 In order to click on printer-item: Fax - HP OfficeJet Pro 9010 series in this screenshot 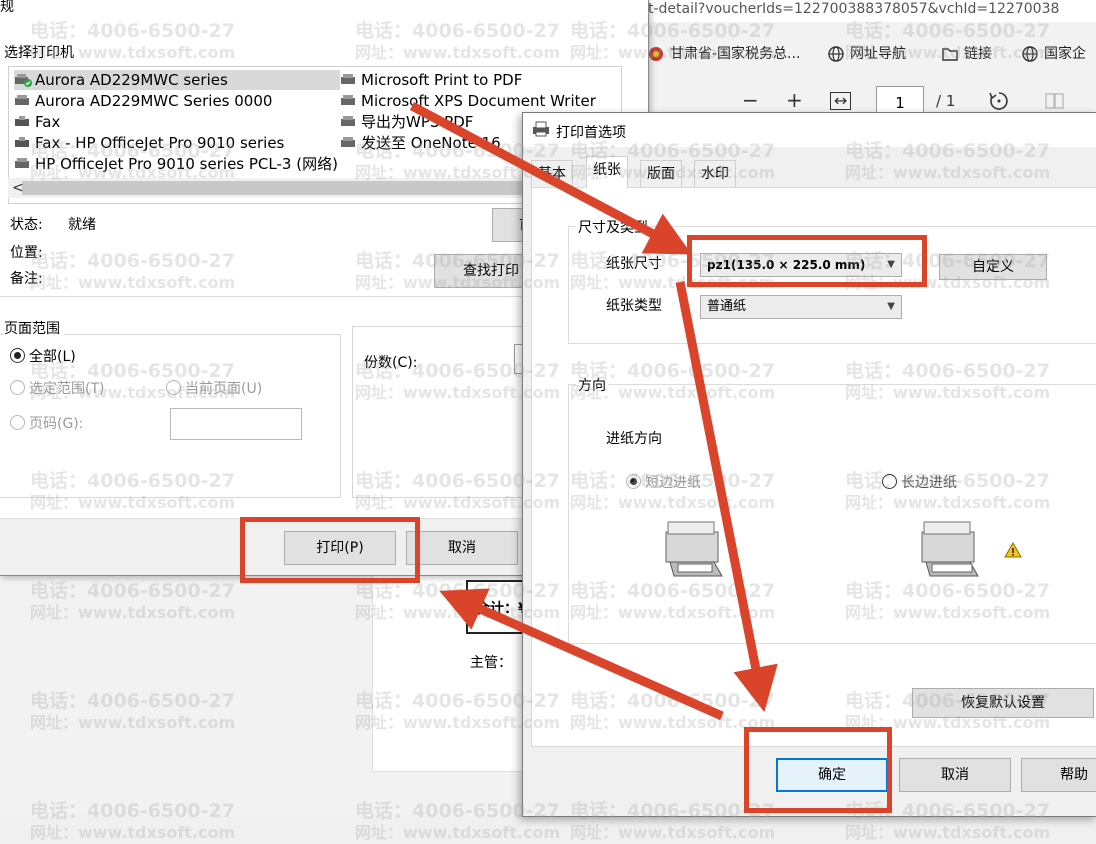, I will do `click(149, 143)`.